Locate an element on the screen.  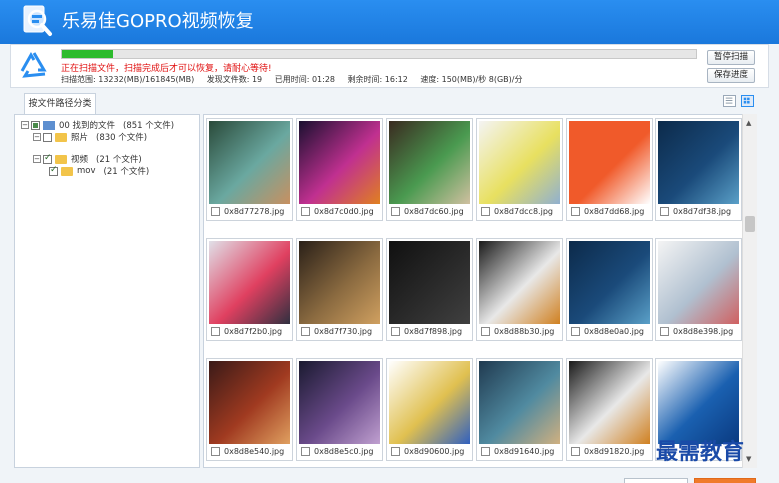
file-thumbnail-card: 0x8d7c0d0.jpg is located at coordinates (339, 169).